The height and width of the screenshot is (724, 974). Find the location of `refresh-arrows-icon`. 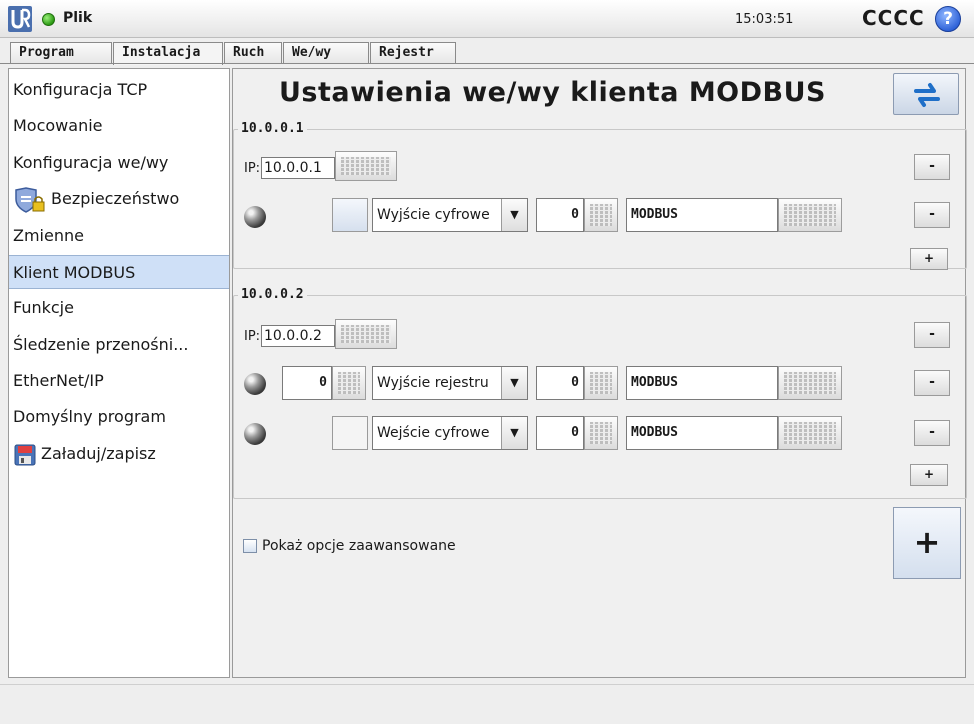

refresh-arrows-icon is located at coordinates (927, 95).